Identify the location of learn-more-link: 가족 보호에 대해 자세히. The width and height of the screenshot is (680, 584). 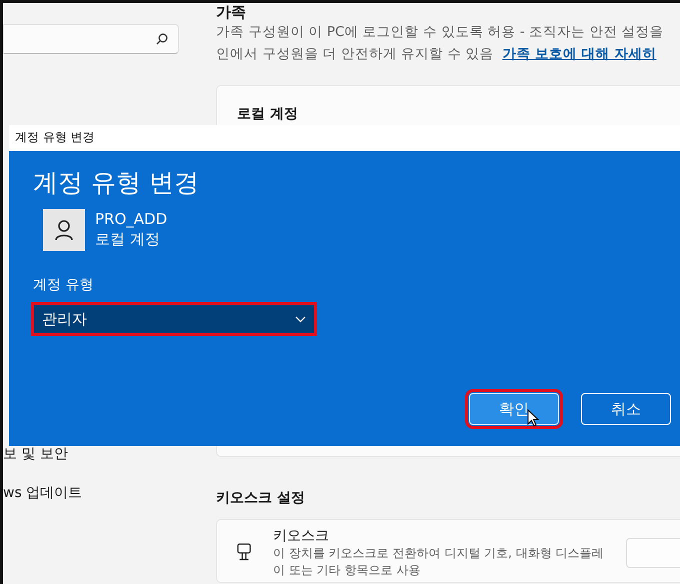
(579, 54).